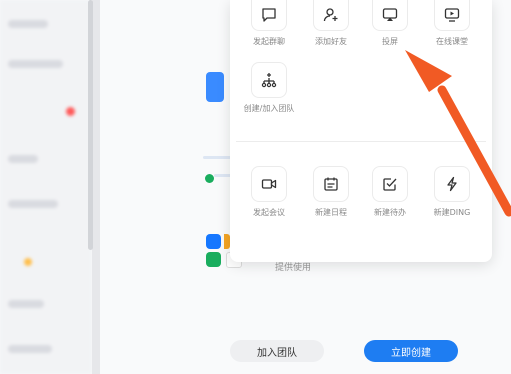 This screenshot has width=511, height=374. I want to click on annotation-arrow-icon, so click(458, 133).